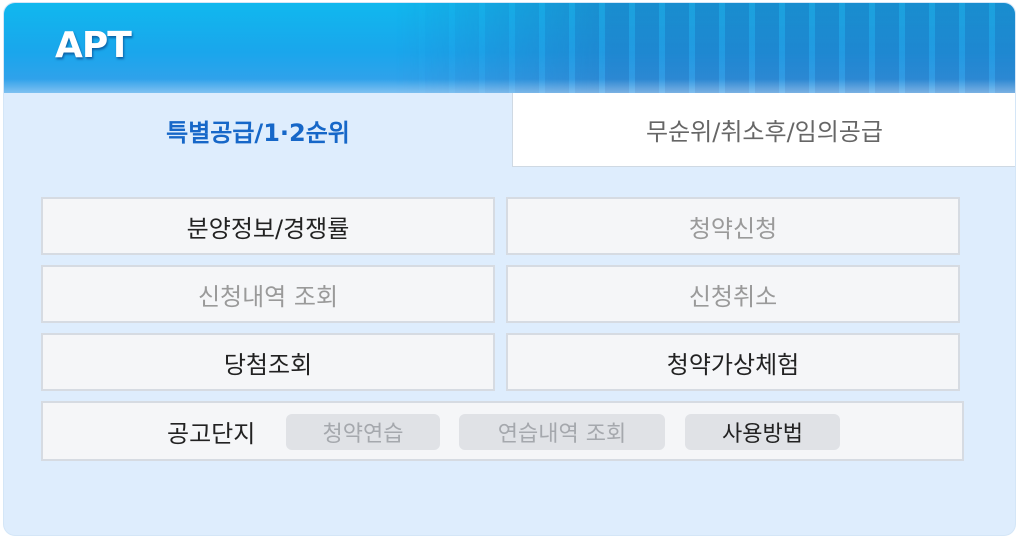  I want to click on header-gloss, so click(509, 86).